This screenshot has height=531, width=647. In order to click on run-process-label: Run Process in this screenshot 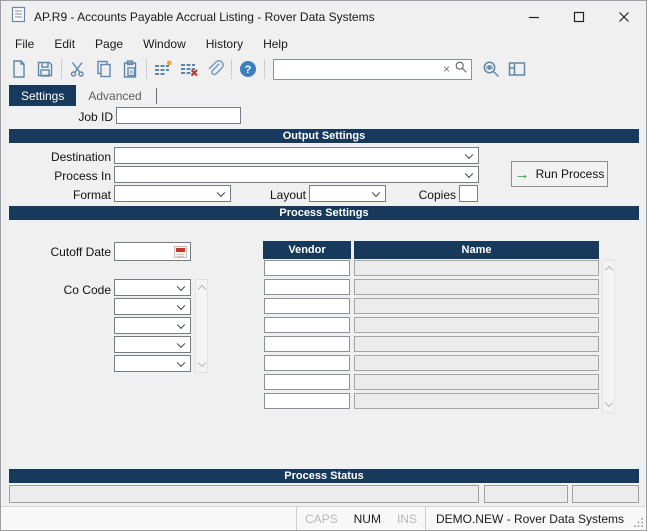, I will do `click(570, 174)`.